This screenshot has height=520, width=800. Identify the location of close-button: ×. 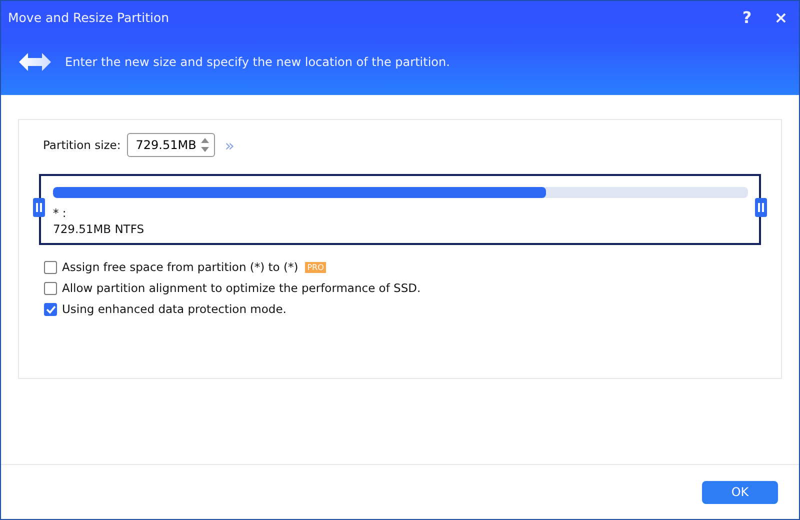
(781, 17).